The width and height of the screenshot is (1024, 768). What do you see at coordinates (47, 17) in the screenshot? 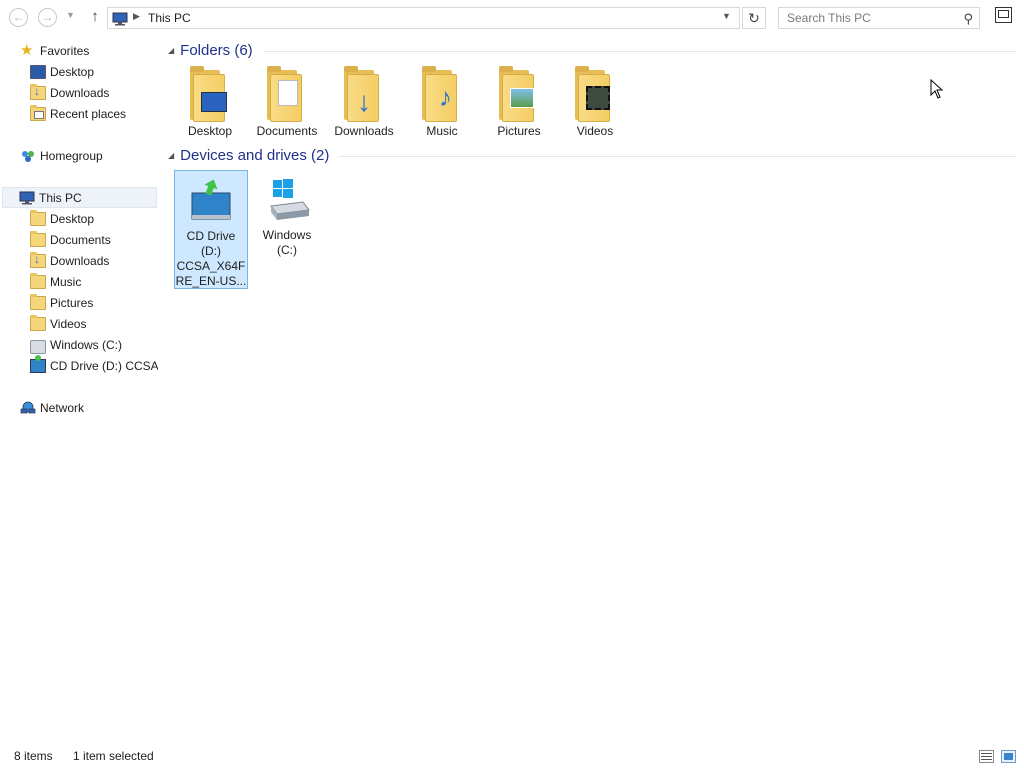
I see `forward-button: →` at bounding box center [47, 17].